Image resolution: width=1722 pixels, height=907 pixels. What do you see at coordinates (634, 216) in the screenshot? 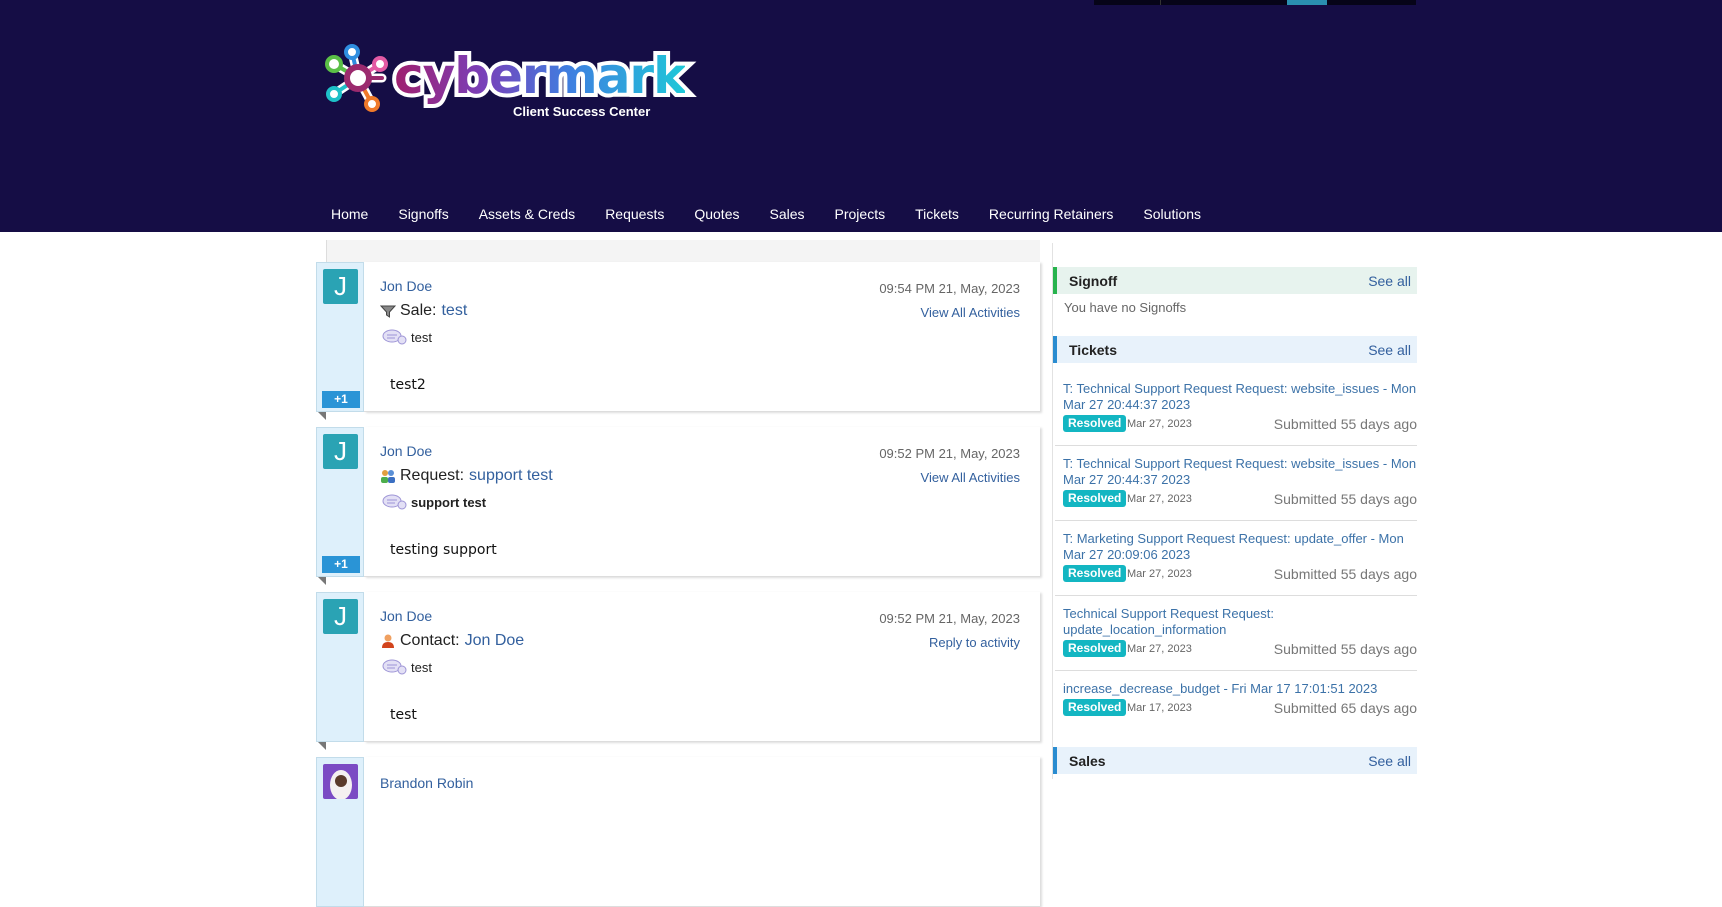
I see `nav-requests: Requests` at bounding box center [634, 216].